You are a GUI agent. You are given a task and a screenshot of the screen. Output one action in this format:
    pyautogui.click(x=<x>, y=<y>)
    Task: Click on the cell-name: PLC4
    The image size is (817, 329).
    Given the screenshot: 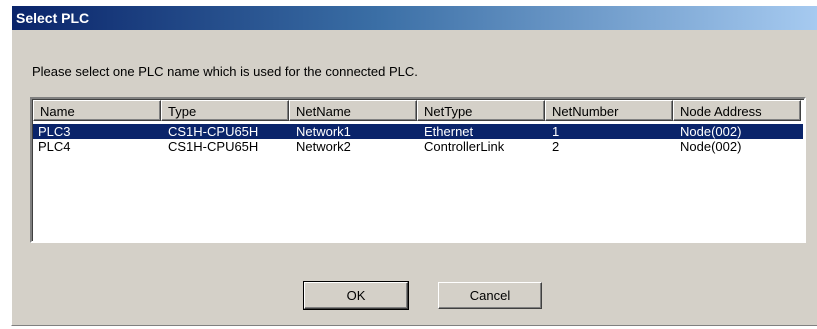 What is the action you would take?
    pyautogui.click(x=54, y=146)
    